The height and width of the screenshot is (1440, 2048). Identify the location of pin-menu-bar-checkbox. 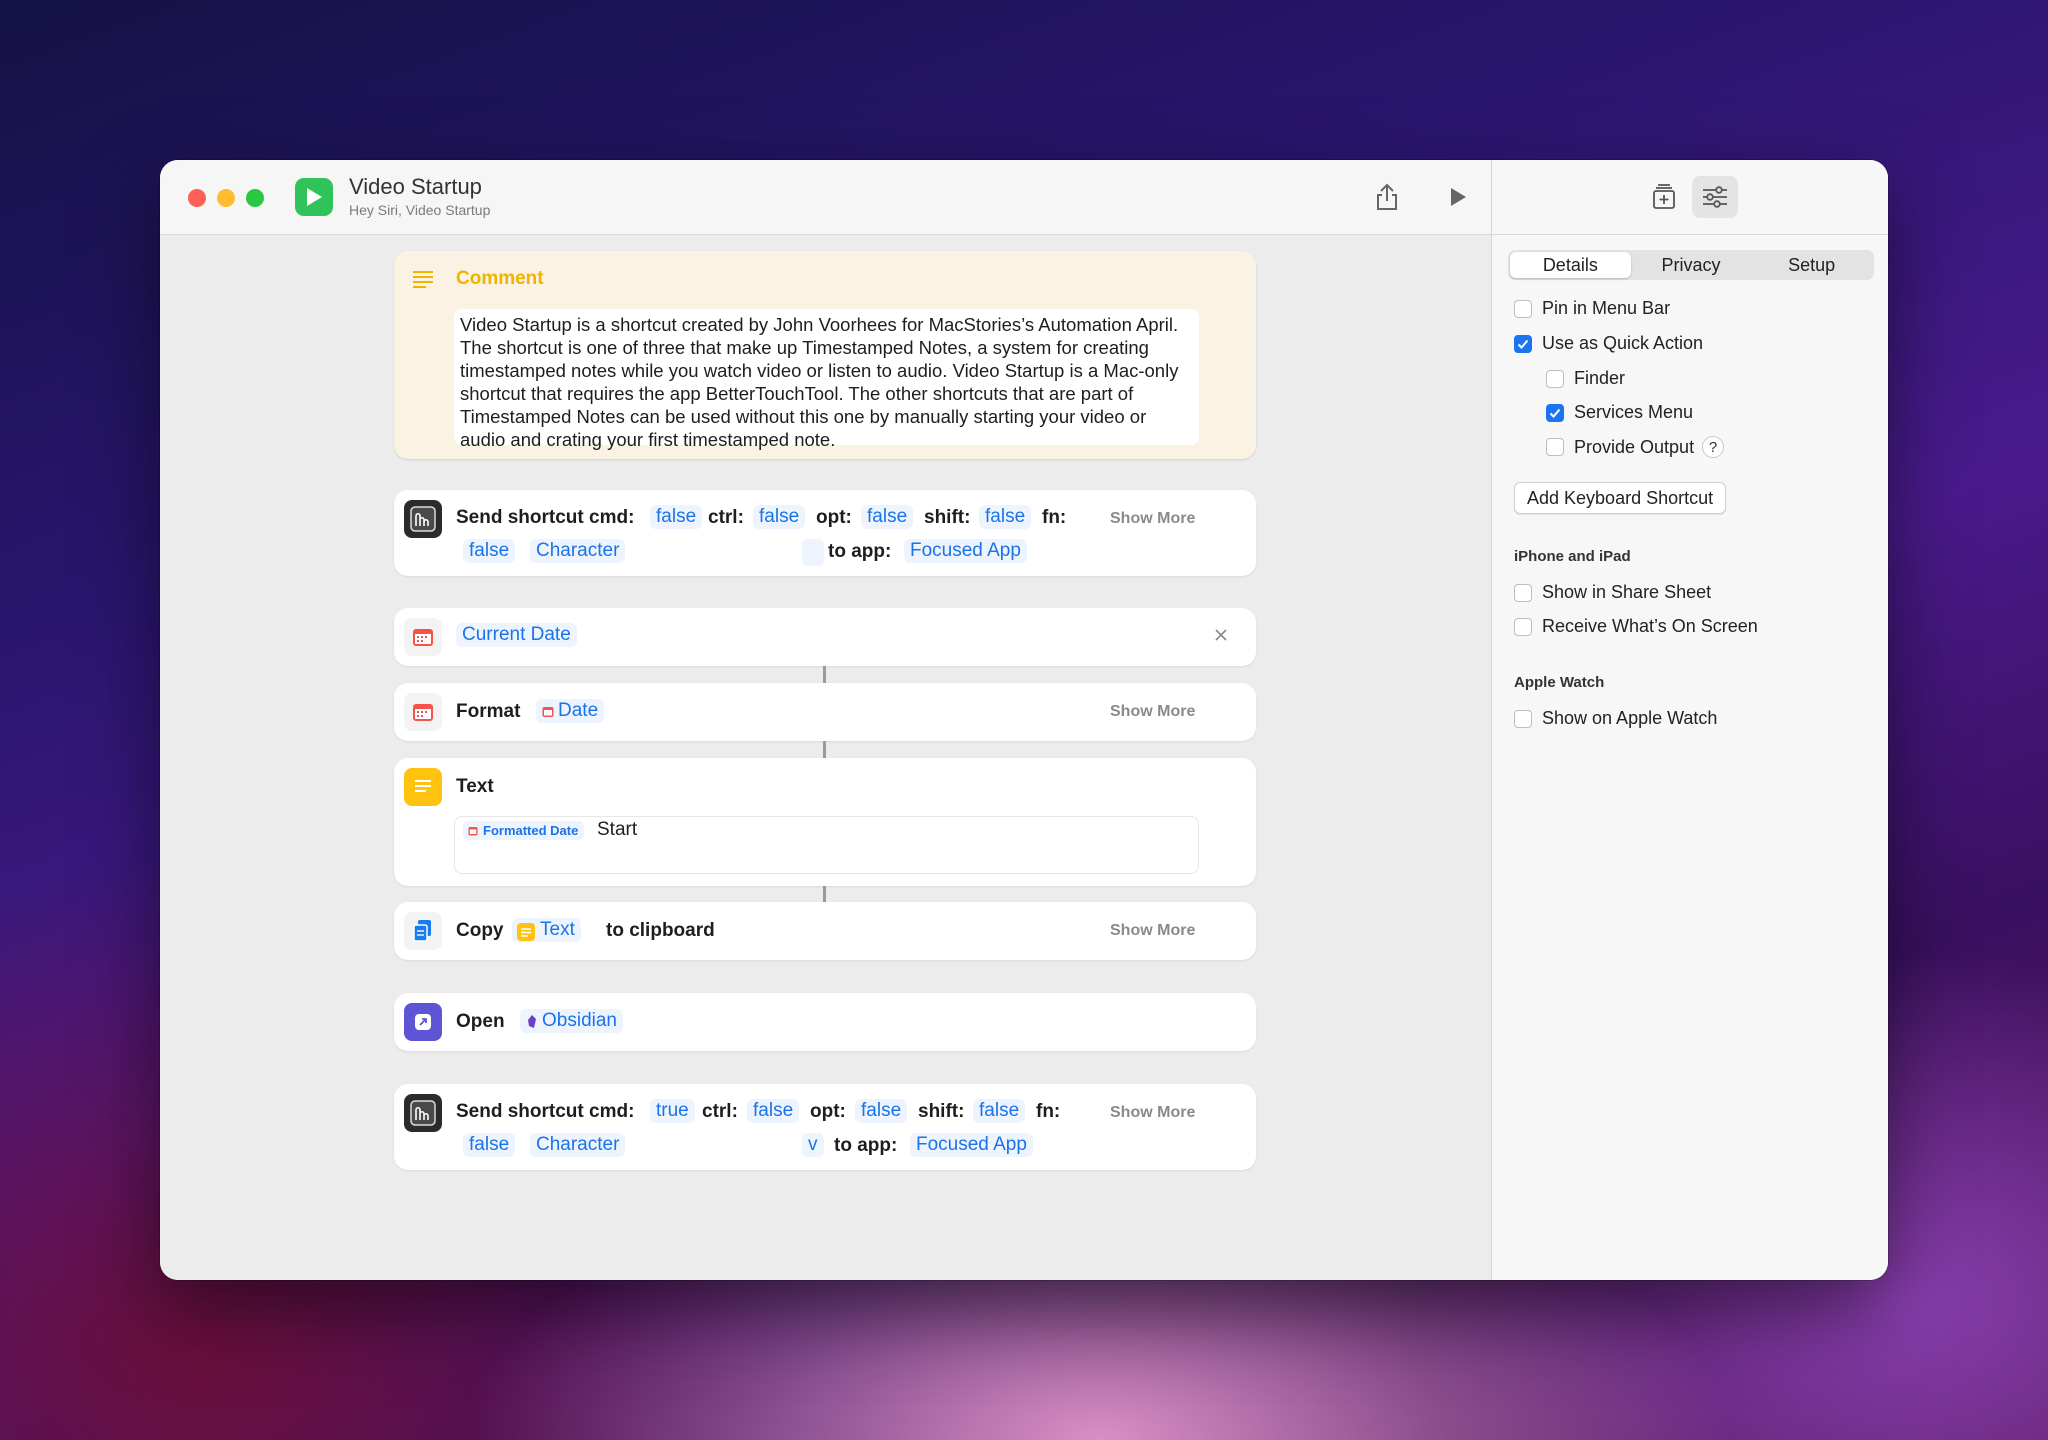
(1523, 308).